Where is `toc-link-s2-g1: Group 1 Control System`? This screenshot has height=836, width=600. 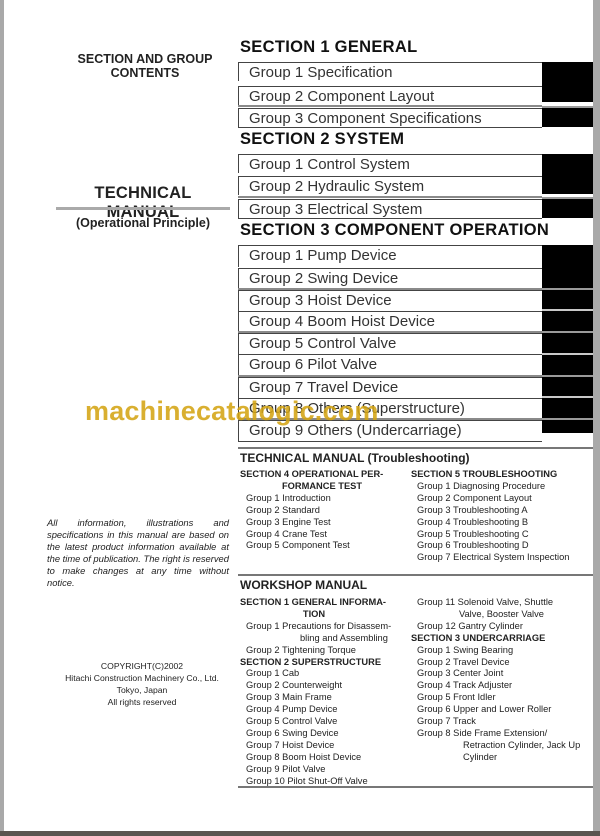
toc-link-s2-g1: Group 1 Control System is located at coordinates (390, 163).